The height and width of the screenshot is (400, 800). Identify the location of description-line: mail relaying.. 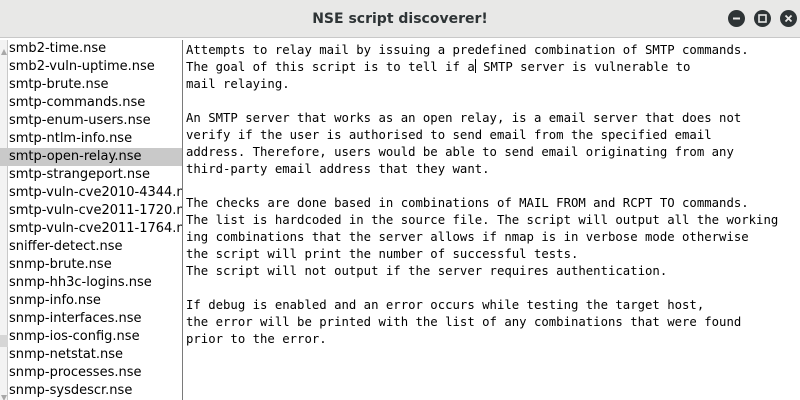
(238, 84).